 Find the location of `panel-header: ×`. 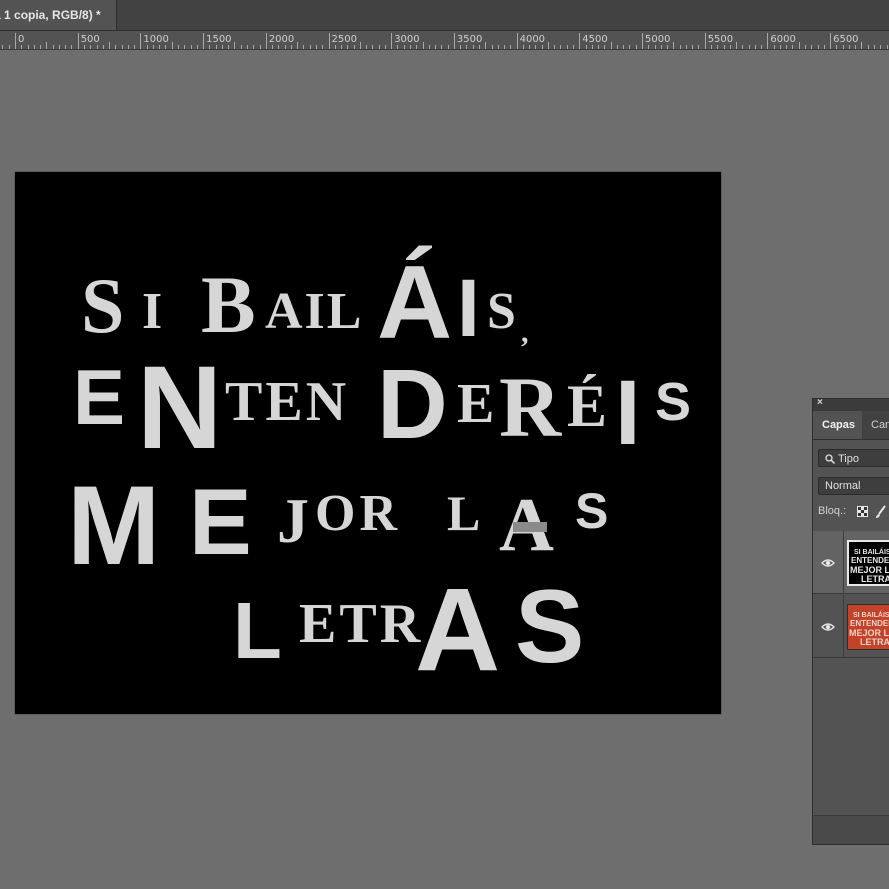

panel-header: × is located at coordinates (851, 404).